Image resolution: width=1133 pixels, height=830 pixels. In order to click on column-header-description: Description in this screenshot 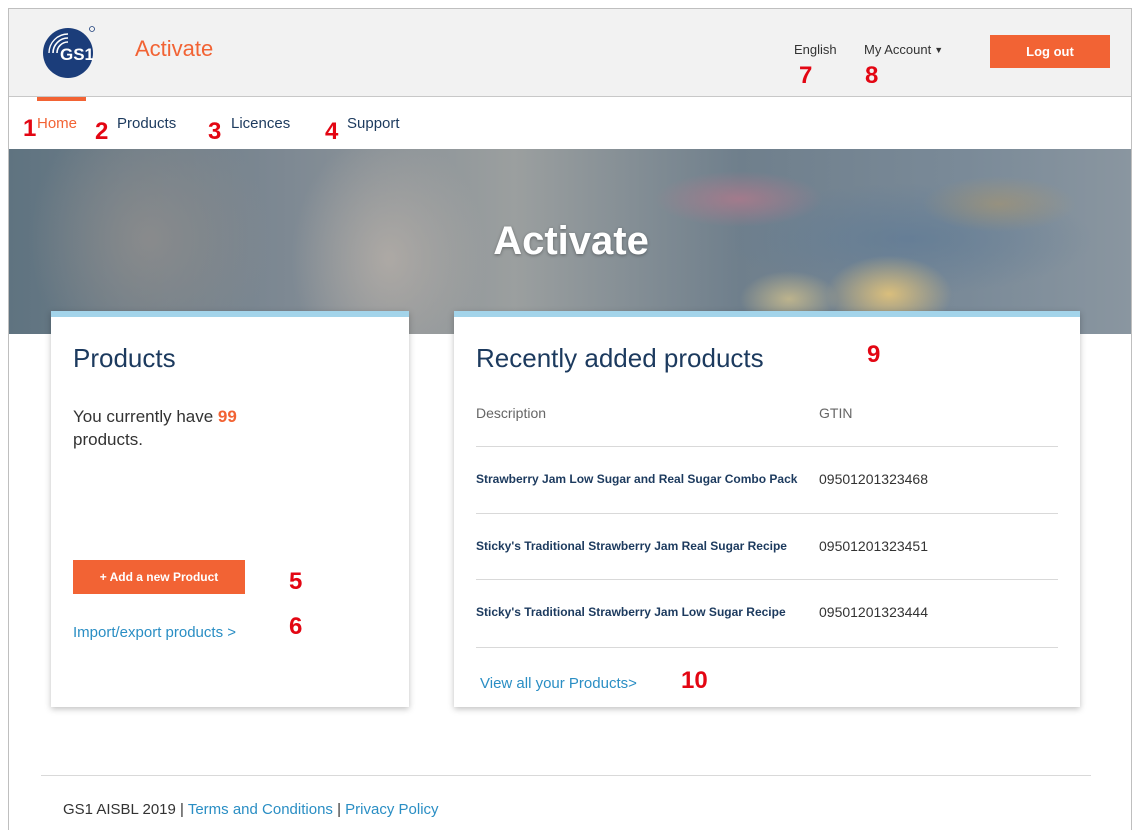, I will do `click(511, 413)`.